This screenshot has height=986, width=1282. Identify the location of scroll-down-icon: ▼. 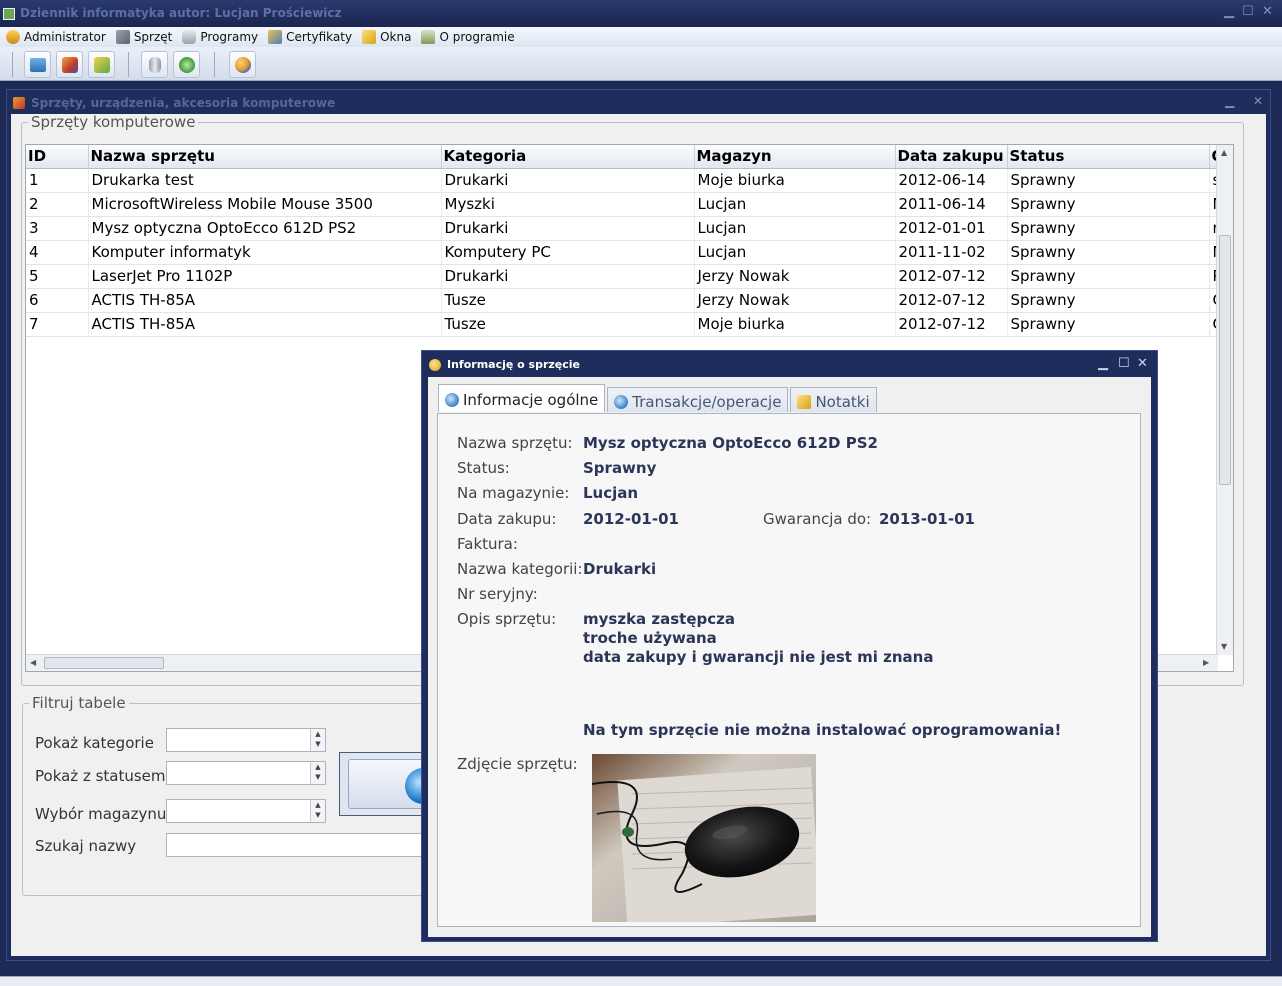
(1224, 646).